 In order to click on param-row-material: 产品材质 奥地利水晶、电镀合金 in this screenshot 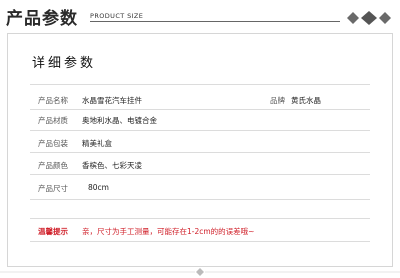, I will do `click(200, 121)`.